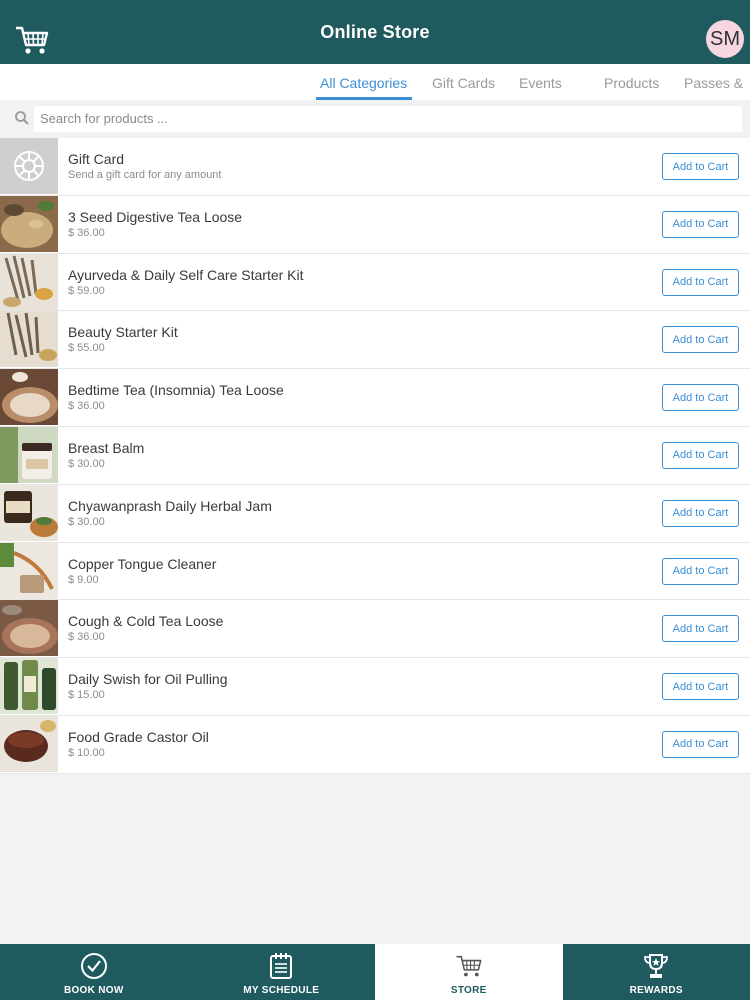  What do you see at coordinates (148, 679) in the screenshot?
I see `product-name: Daily Swish for Oil Pulling` at bounding box center [148, 679].